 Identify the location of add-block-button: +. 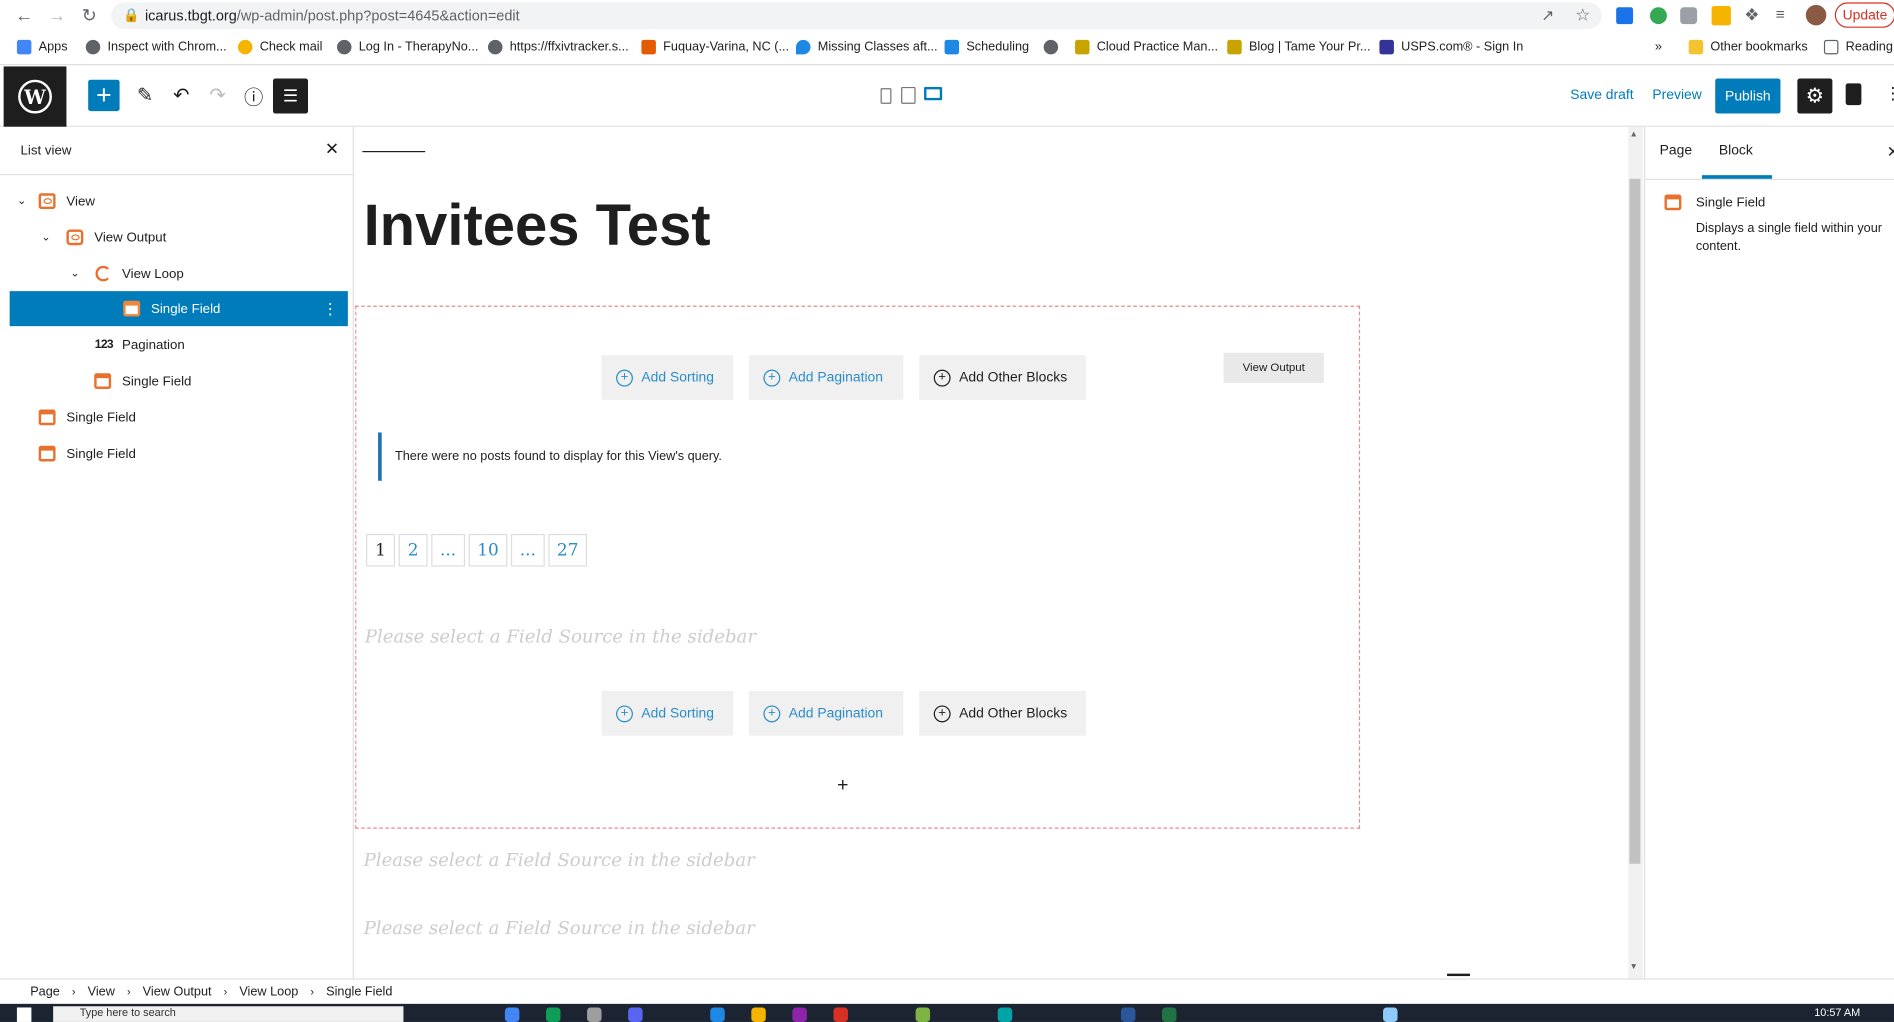
(104, 95).